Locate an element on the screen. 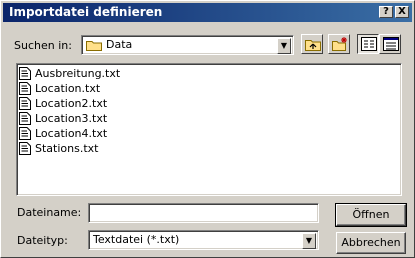 The width and height of the screenshot is (415, 258). filename-label: Dateiname: is located at coordinates (49, 212).